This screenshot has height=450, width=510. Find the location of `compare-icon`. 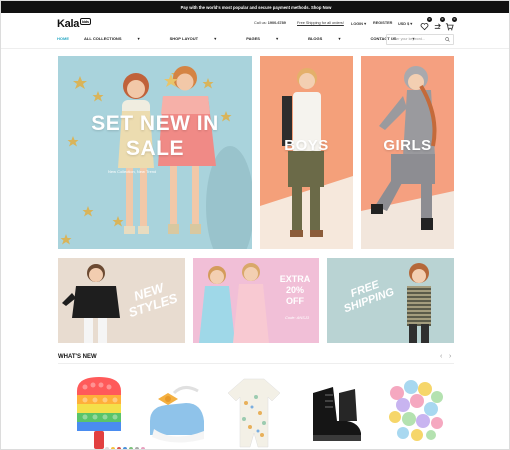

compare-icon is located at coordinates (437, 26).